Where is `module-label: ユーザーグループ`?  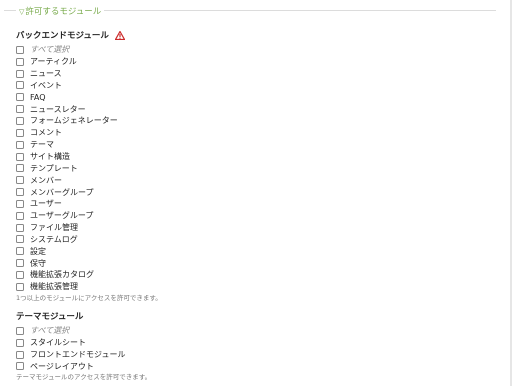 module-label: ユーザーグループ is located at coordinates (62, 216).